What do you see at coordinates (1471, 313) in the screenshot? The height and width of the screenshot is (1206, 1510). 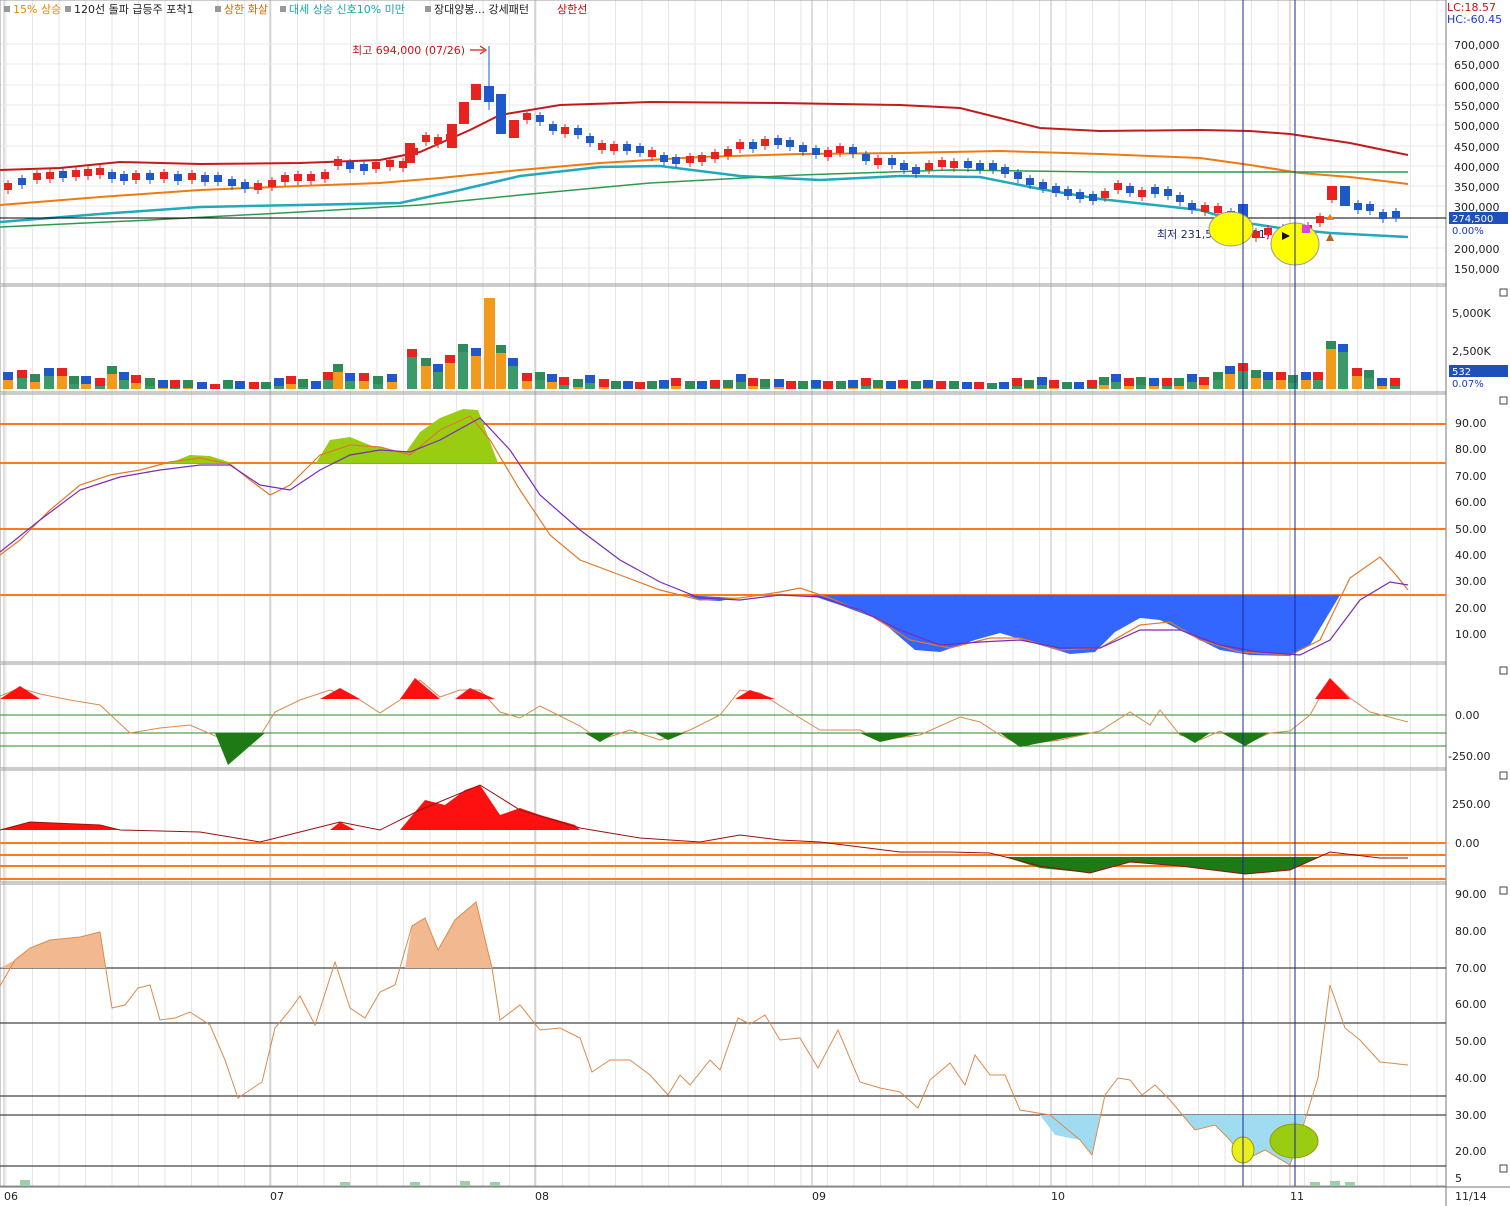 I see `volume-tick: 5,000K` at bounding box center [1471, 313].